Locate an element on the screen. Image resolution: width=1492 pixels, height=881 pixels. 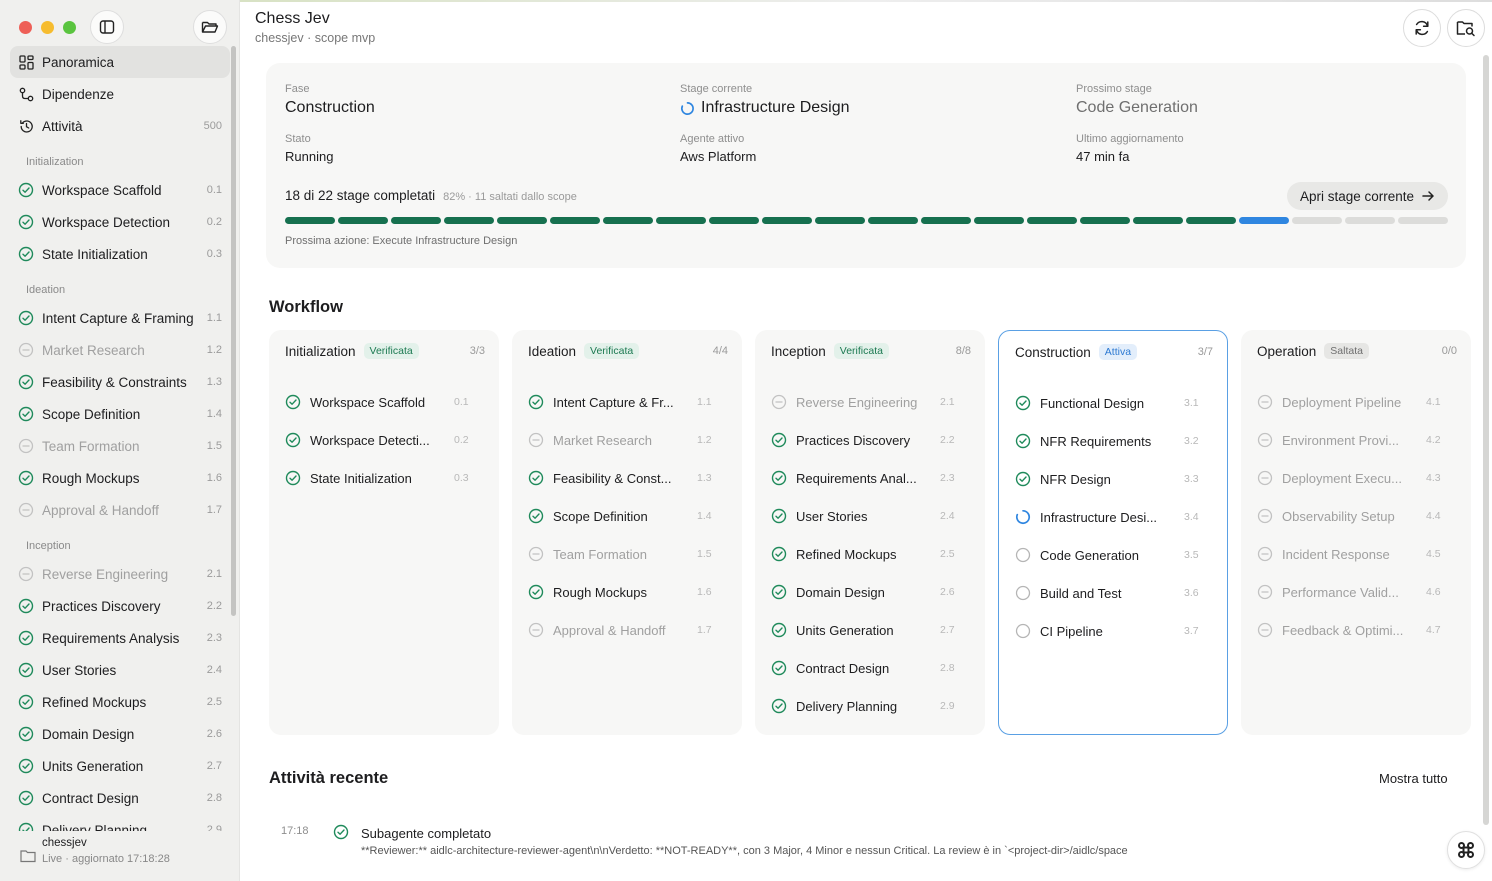
stage-item-1-3: Feasibility & Const... 1.3 is located at coordinates (627, 478).